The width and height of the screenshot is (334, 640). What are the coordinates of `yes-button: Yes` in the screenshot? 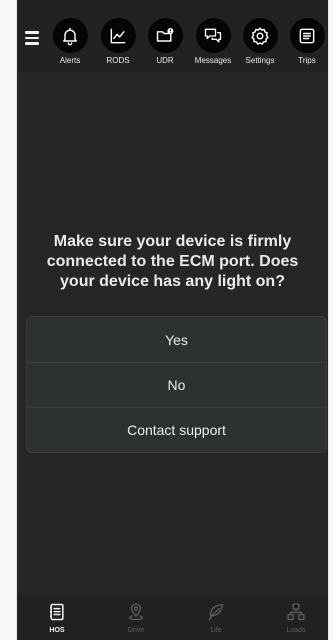 It's located at (176, 339).